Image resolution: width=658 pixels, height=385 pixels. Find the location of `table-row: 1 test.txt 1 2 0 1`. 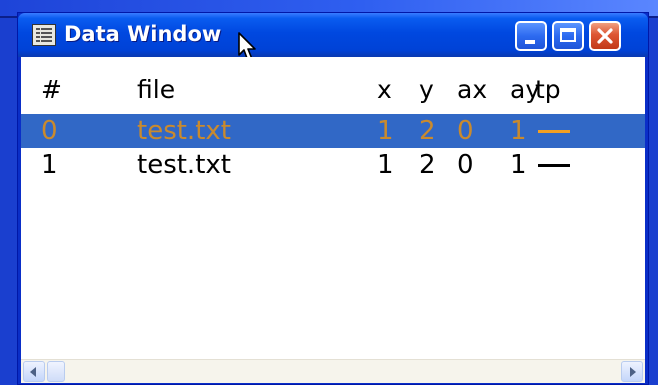

table-row: 1 test.txt 1 2 0 1 is located at coordinates (333, 165).